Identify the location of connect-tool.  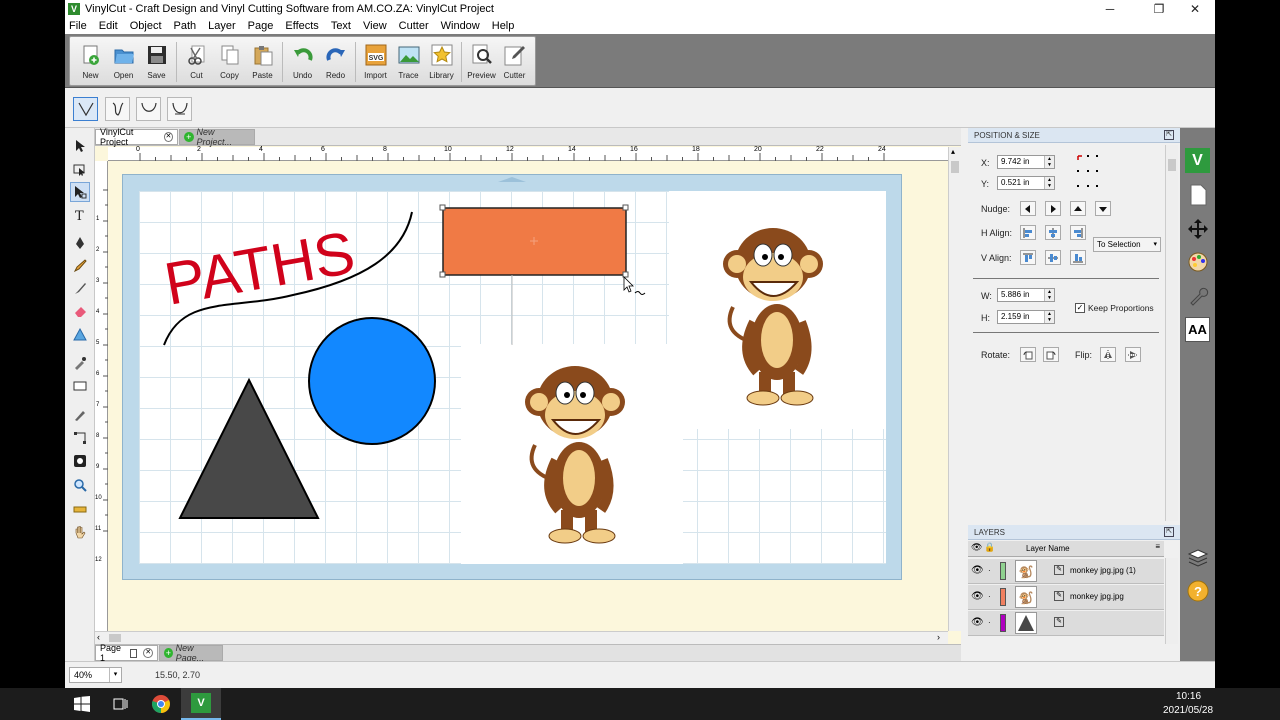
(80, 438).